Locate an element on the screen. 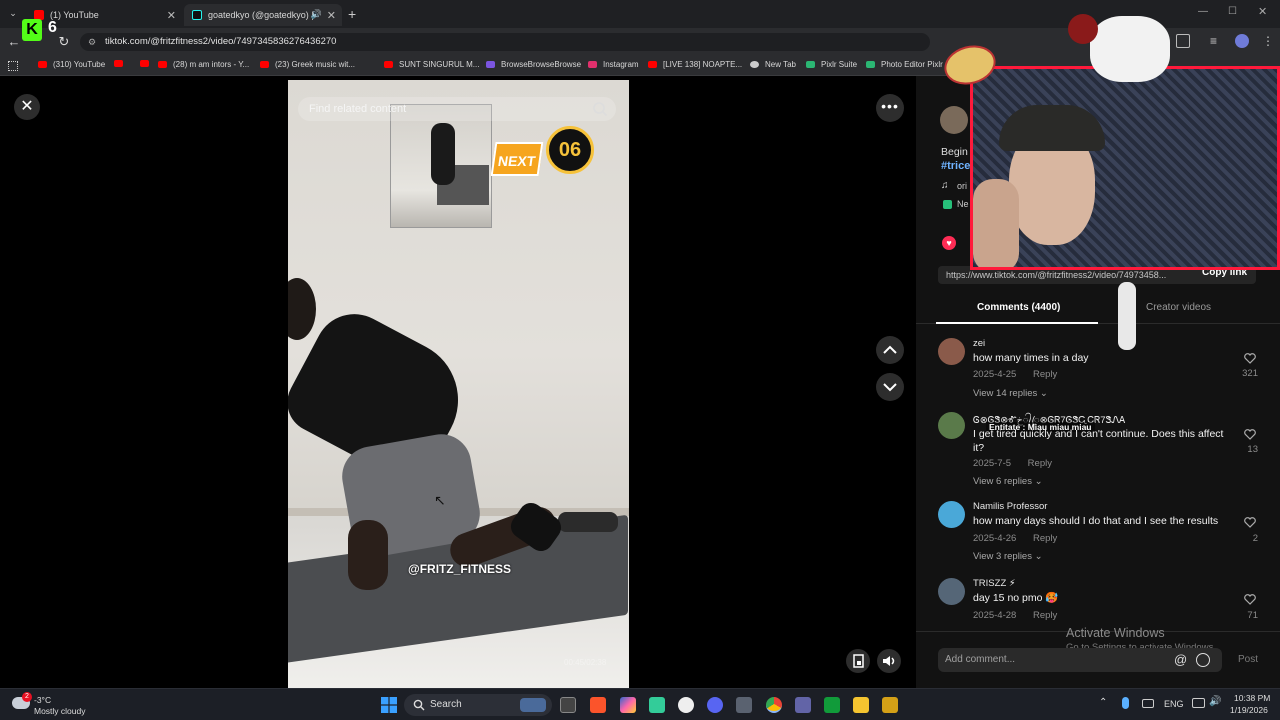 This screenshot has width=1280, height=720. tray-chevron-icon: ⌃ is located at coordinates (1103, 702).